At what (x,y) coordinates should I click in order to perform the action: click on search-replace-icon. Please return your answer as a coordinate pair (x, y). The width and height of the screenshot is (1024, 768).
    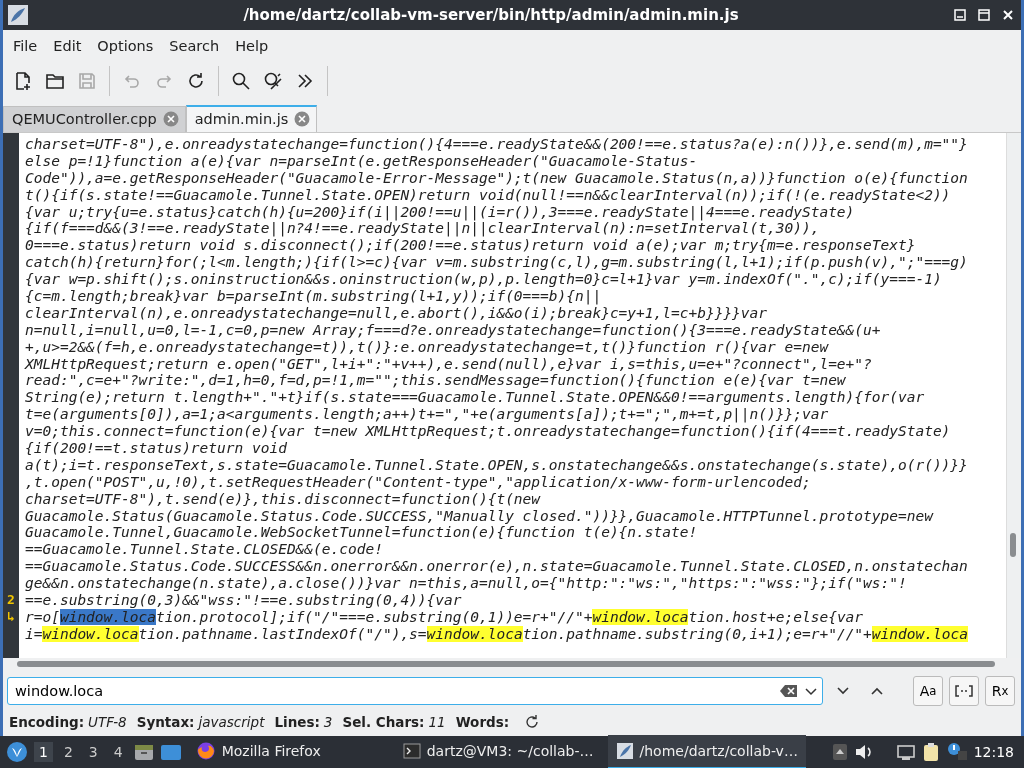
    Looking at the image, I should click on (273, 81).